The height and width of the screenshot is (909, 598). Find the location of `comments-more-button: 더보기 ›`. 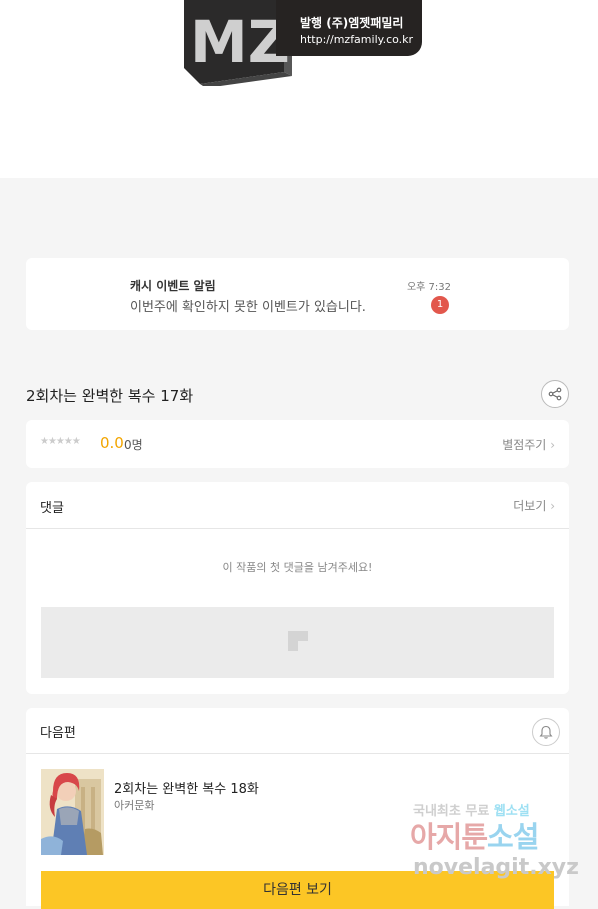

comments-more-button: 더보기 › is located at coordinates (534, 505).